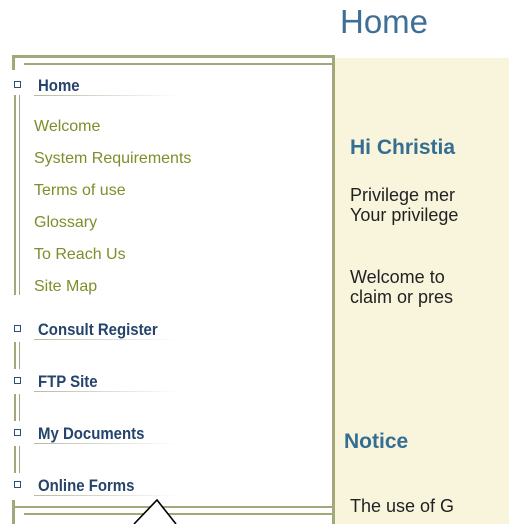 The width and height of the screenshot is (509, 524). I want to click on tree-line-docs, so click(15, 459).